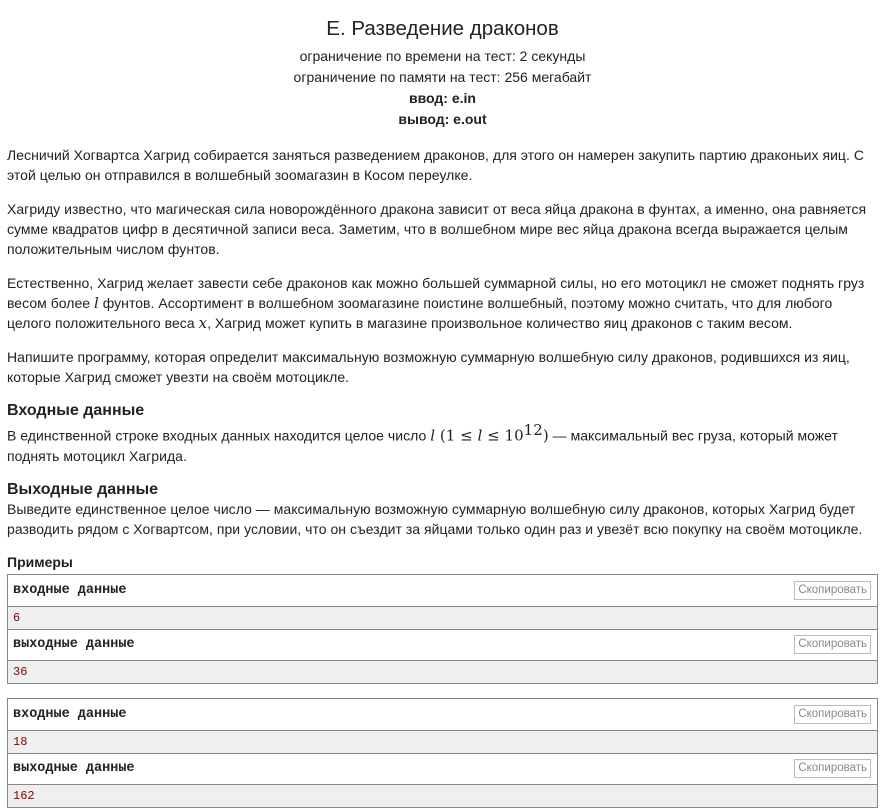  I want to click on output-spec-title: Выходные данные, so click(83, 489).